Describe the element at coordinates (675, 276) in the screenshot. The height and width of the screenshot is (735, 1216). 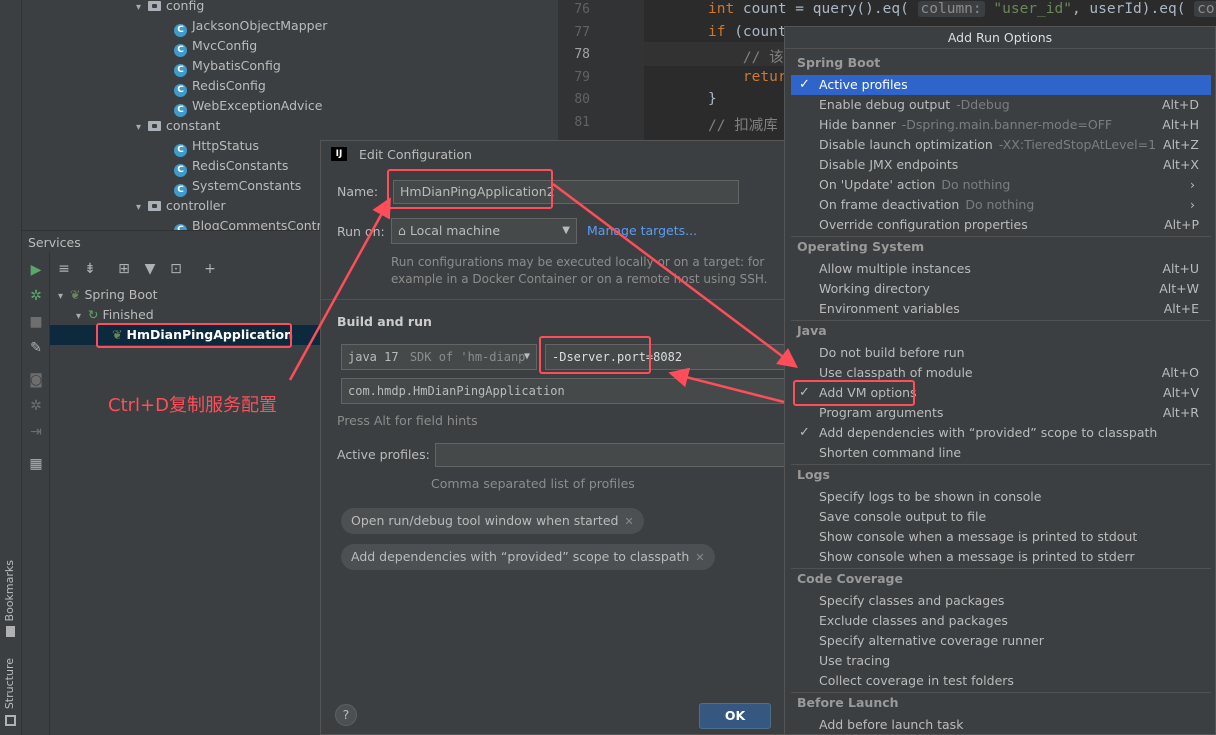
I see `arrow-to-add-vm-options` at that location.